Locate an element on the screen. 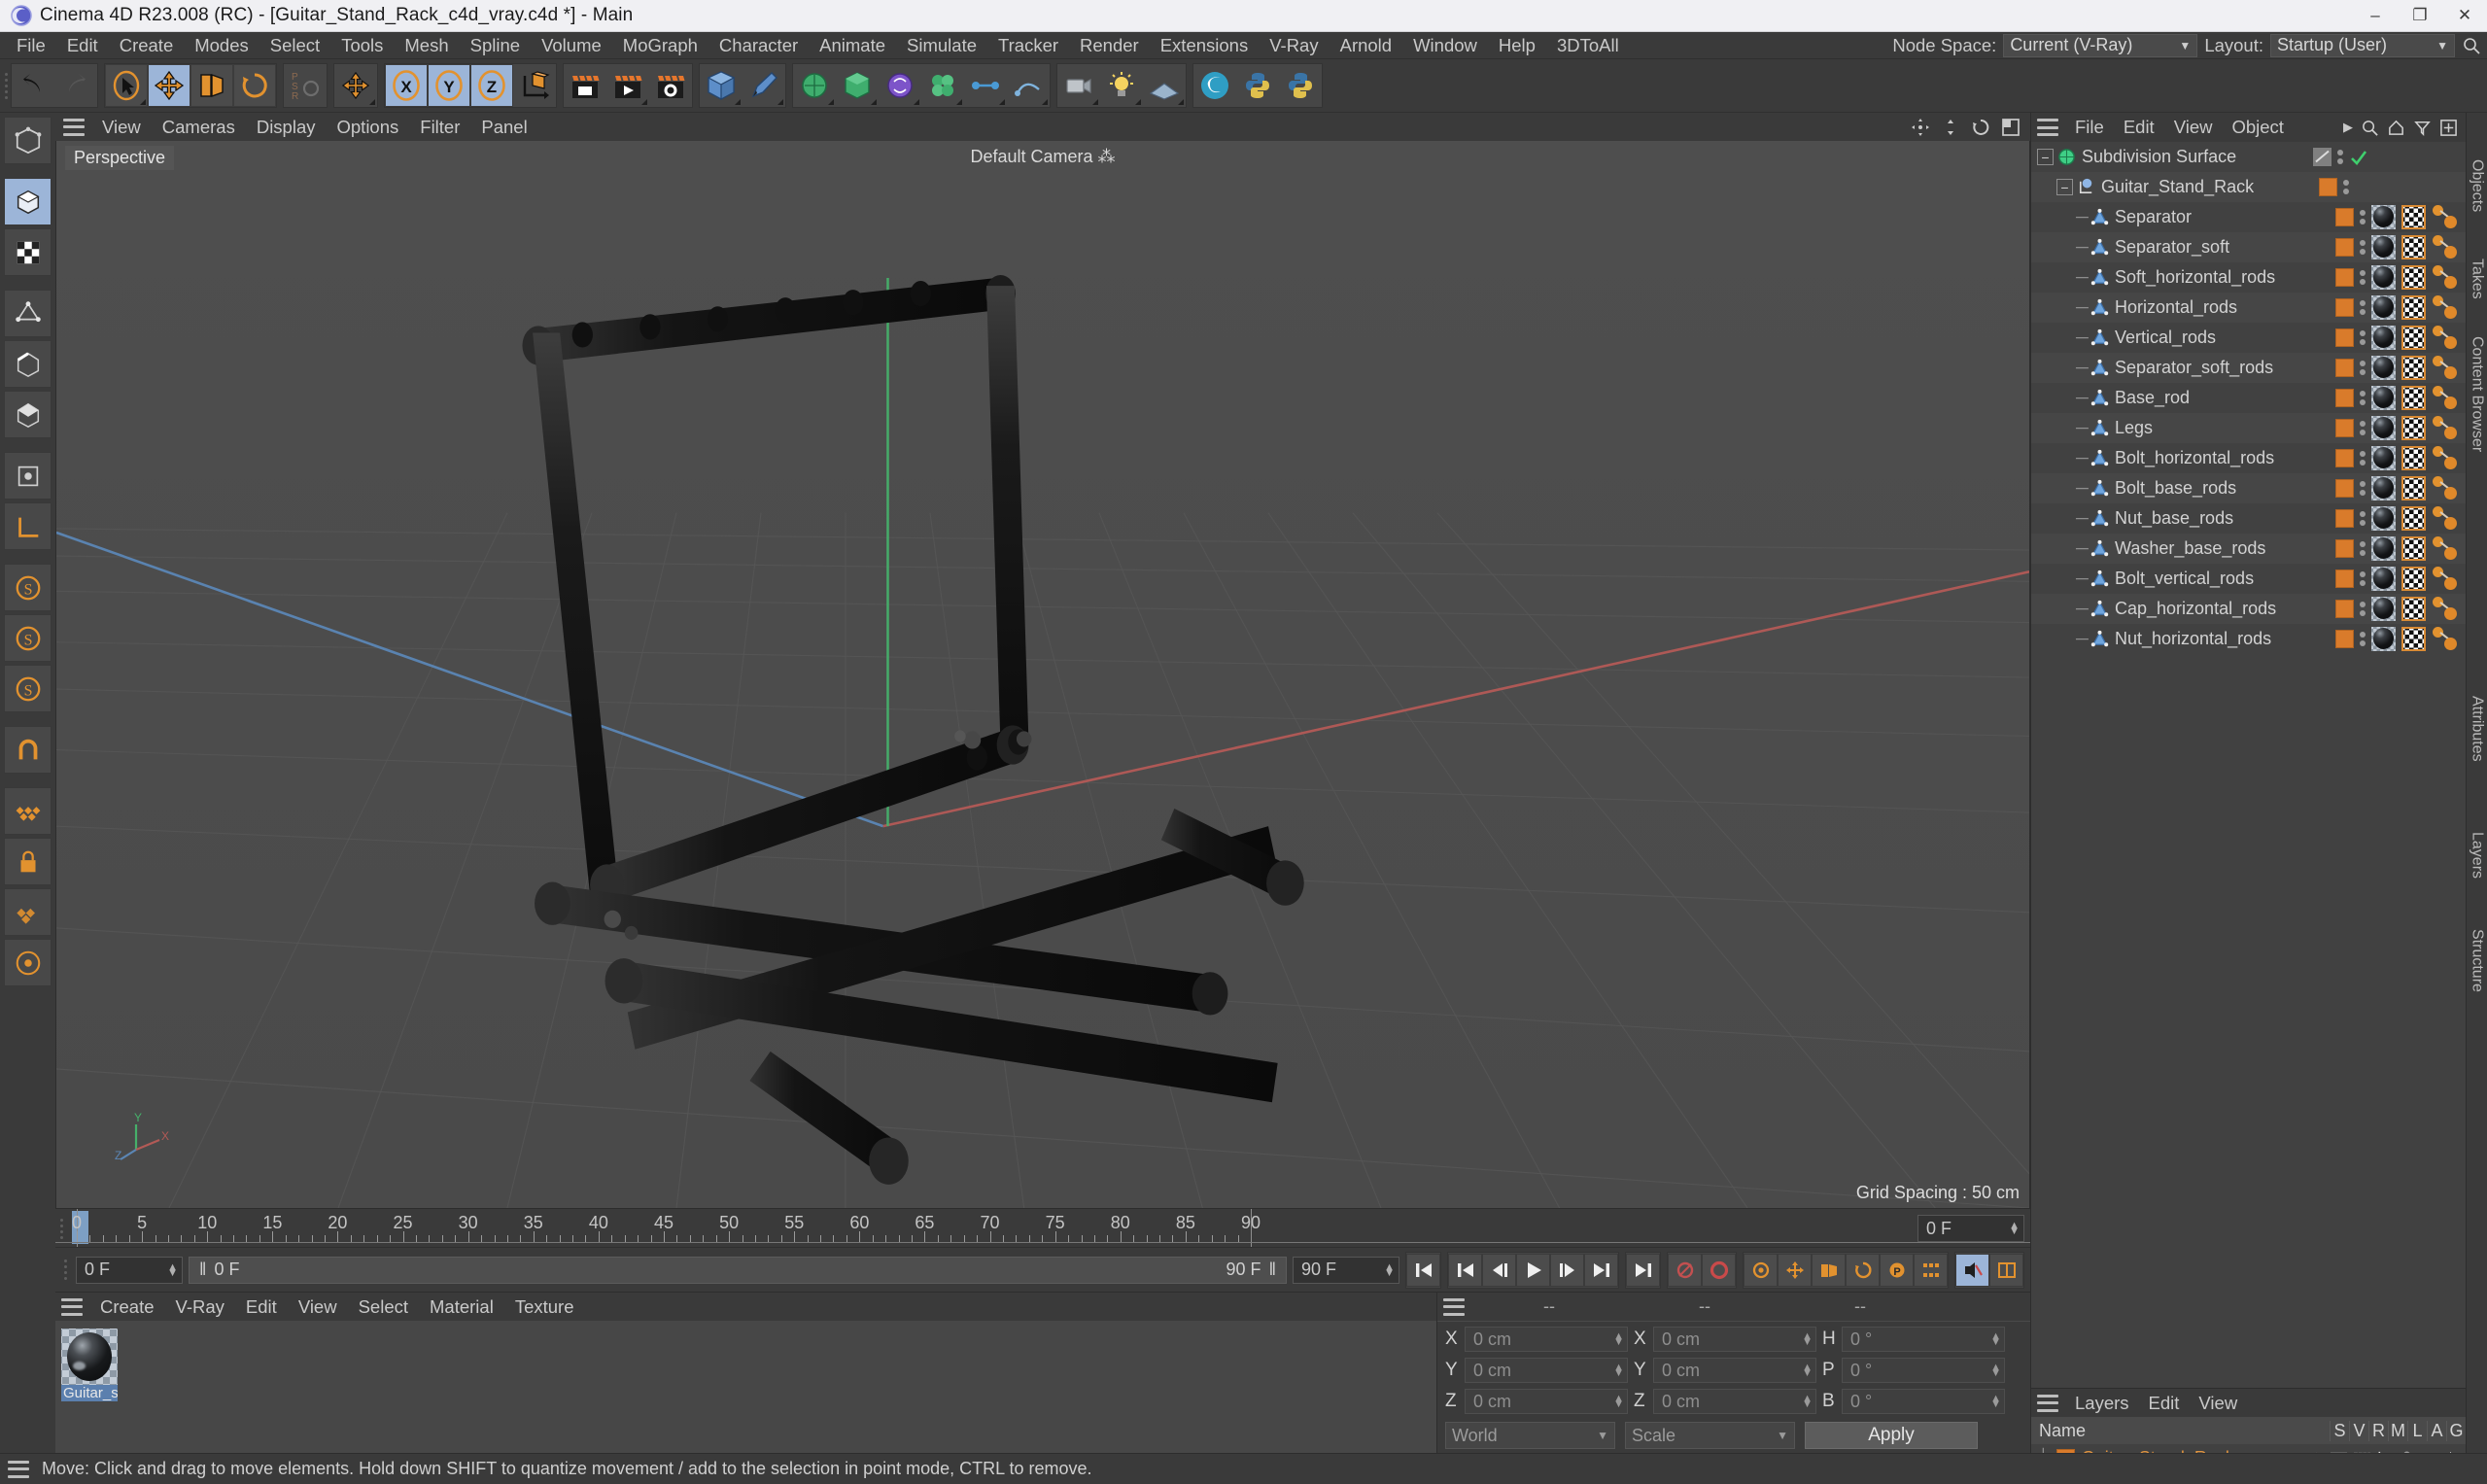 This screenshot has width=2487, height=1484. material-menu-create: Create is located at coordinates (127, 1307).